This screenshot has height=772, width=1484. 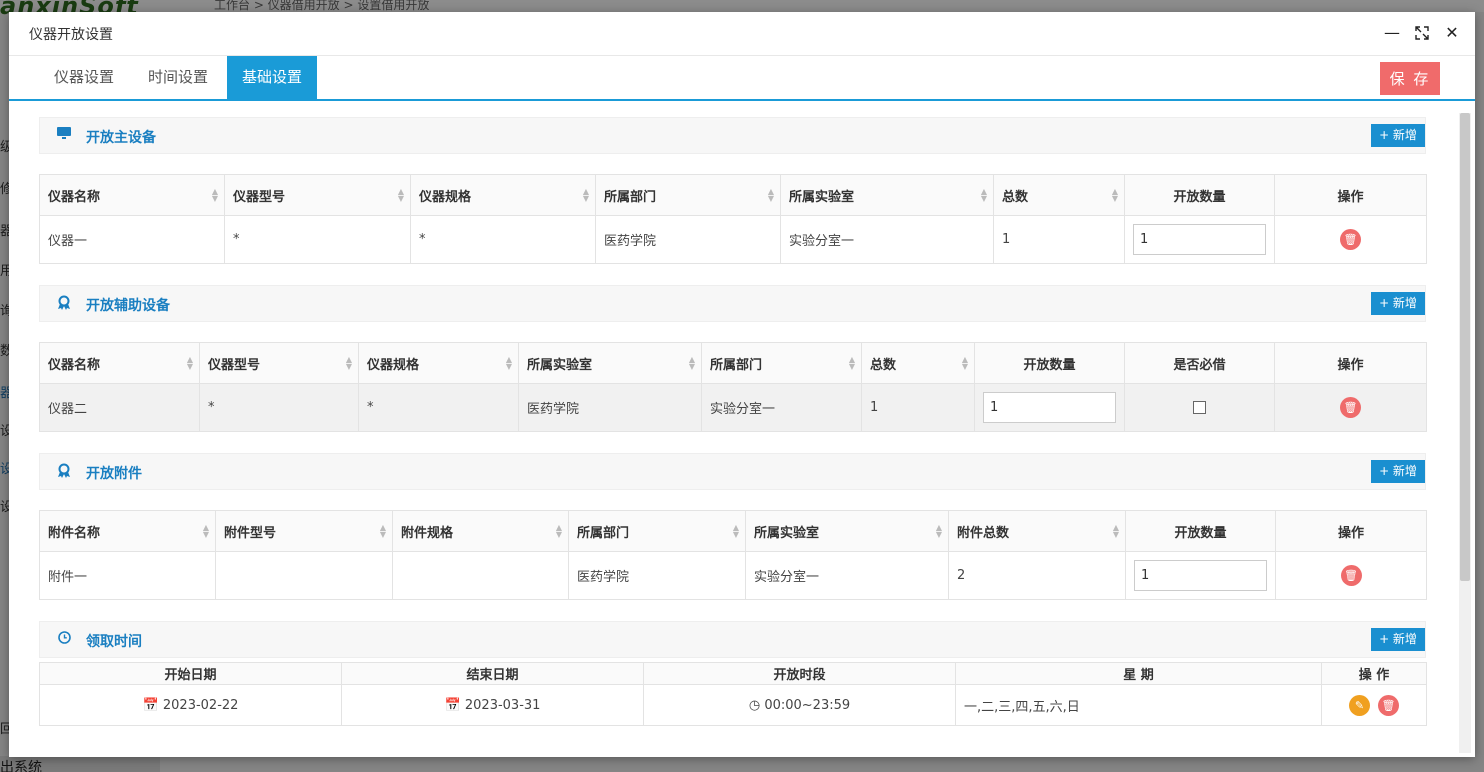 I want to click on column-header: 结束日期, so click(x=492, y=673).